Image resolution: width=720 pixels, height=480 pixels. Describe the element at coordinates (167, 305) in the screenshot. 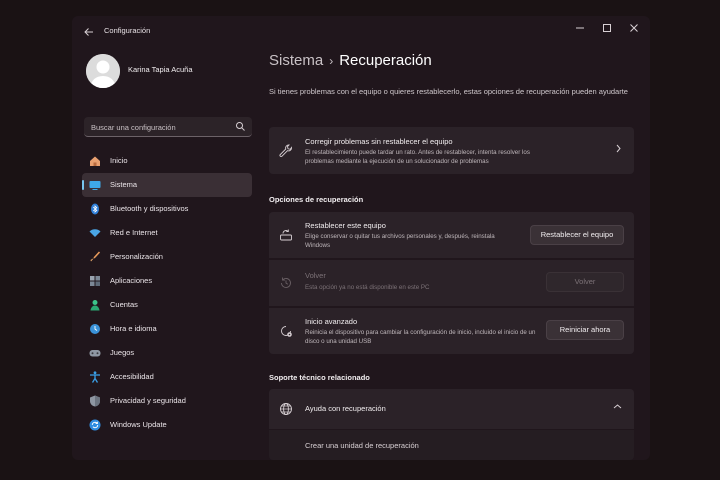

I see `sidebar-item-cuentas: Cuentas` at that location.